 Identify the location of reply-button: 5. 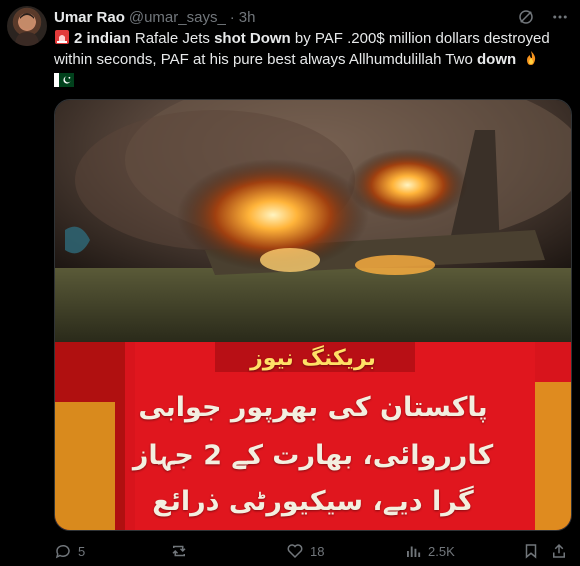
(69, 551).